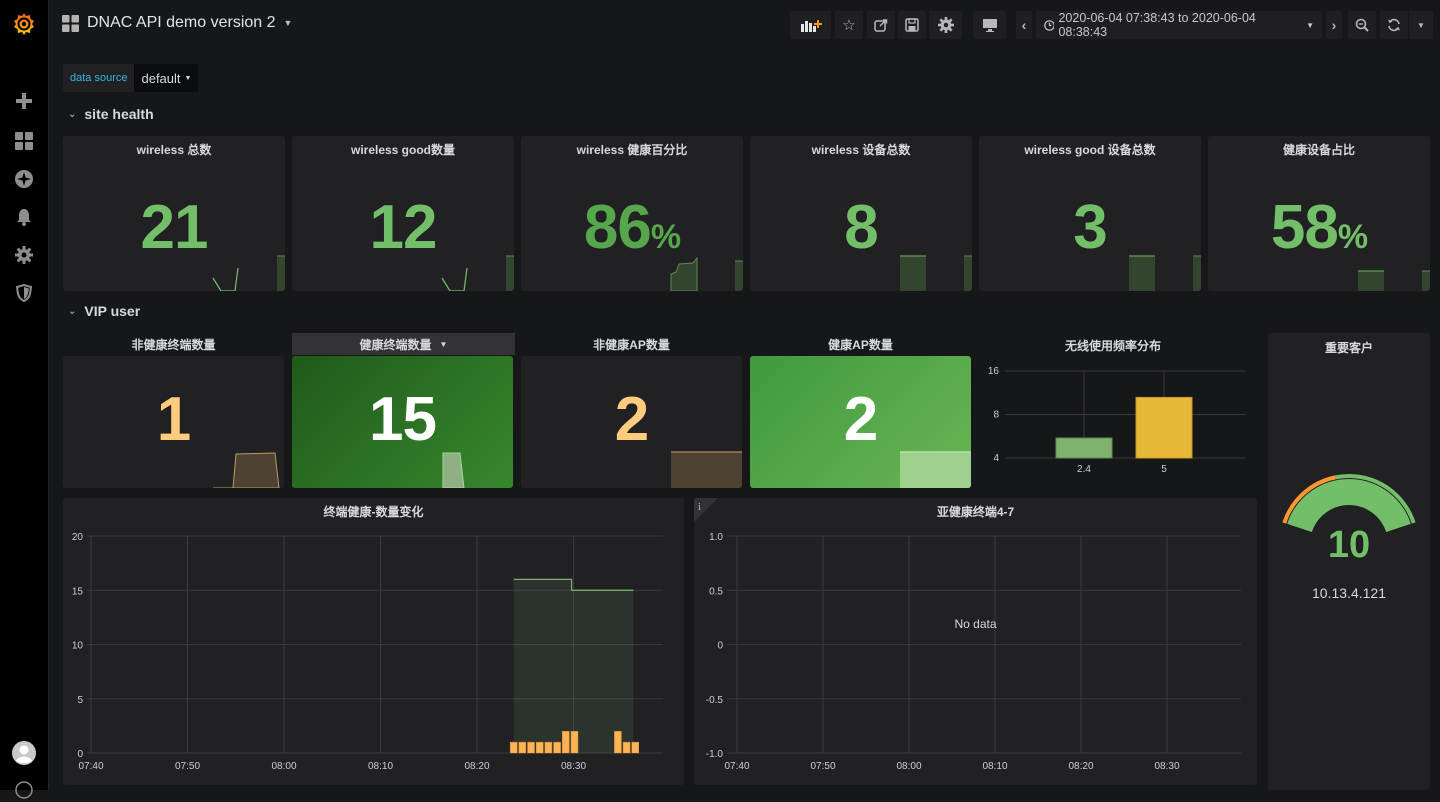 The image size is (1440, 802). Describe the element at coordinates (173, 344) in the screenshot. I see `panel-title-unhealthy-clients: 非健康终端数量` at that location.